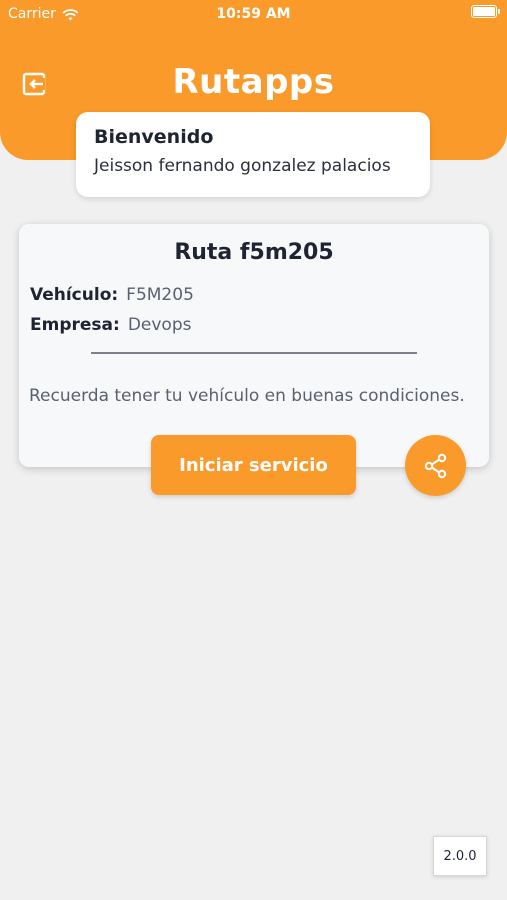 The height and width of the screenshot is (900, 507). I want to click on battery-icon, so click(485, 11).